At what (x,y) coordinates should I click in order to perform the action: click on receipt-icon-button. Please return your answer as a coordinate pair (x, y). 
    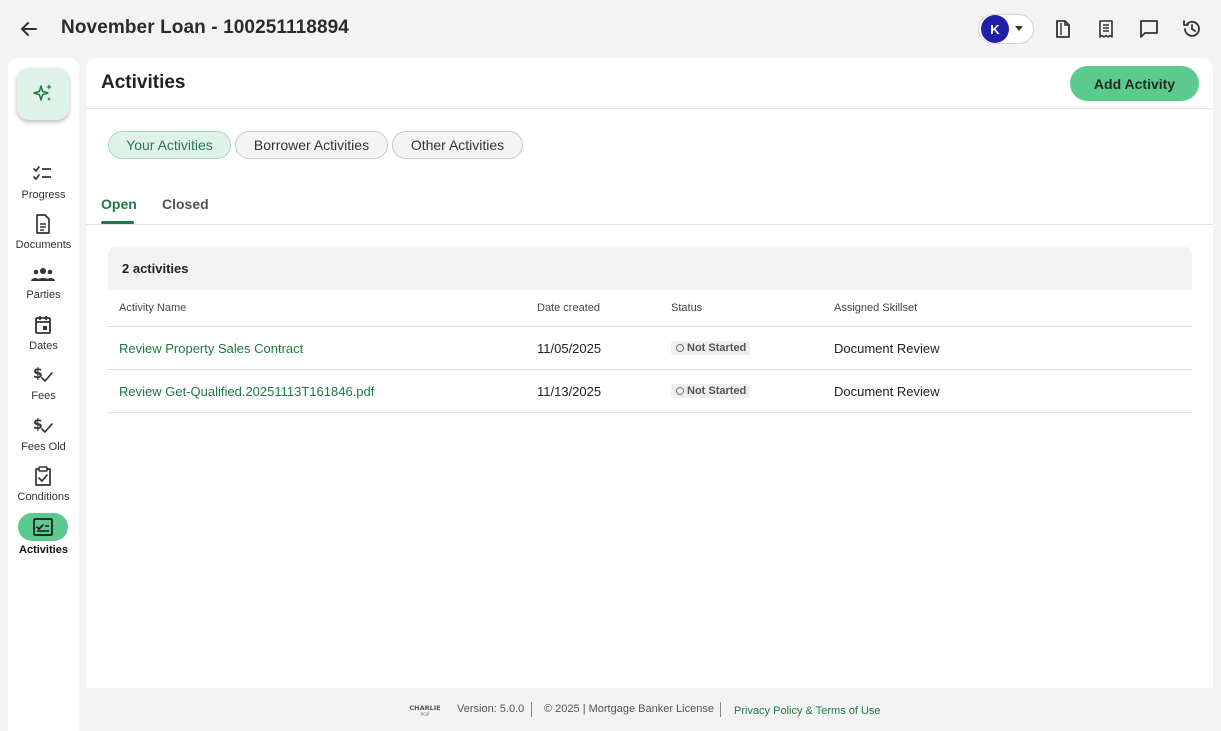
    Looking at the image, I should click on (1106, 29).